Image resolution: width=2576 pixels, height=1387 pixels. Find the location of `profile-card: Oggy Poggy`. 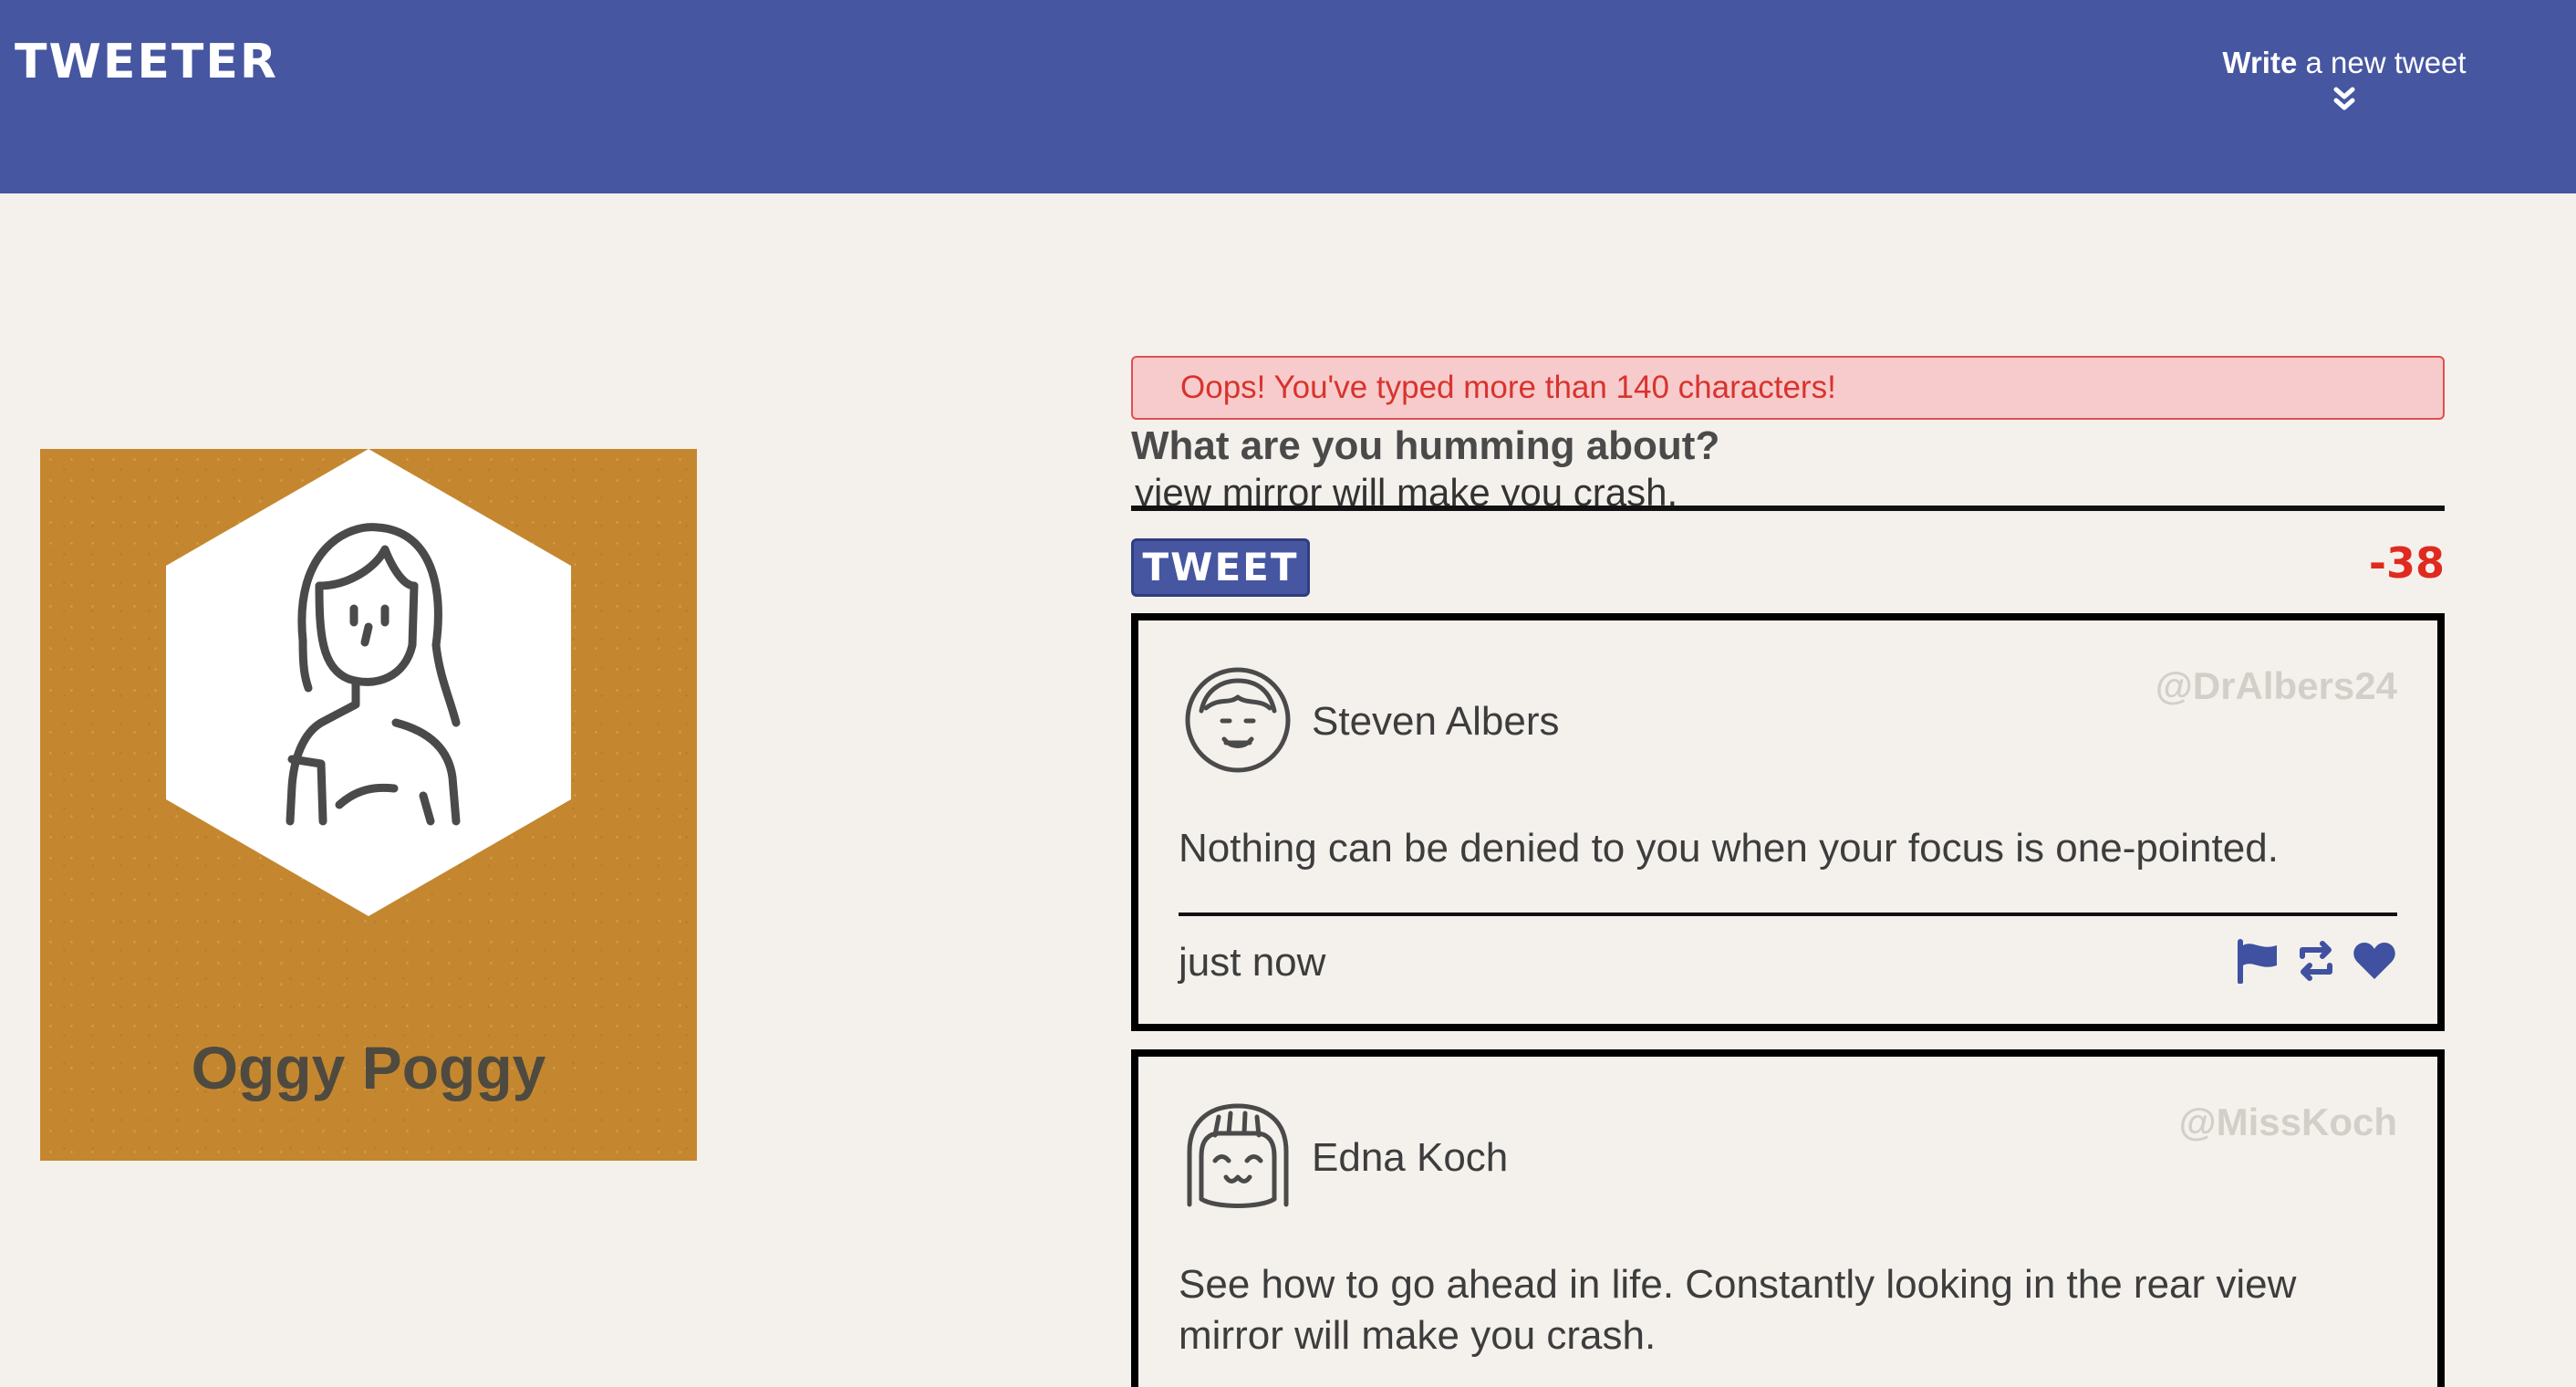

profile-card: Oggy Poggy is located at coordinates (368, 805).